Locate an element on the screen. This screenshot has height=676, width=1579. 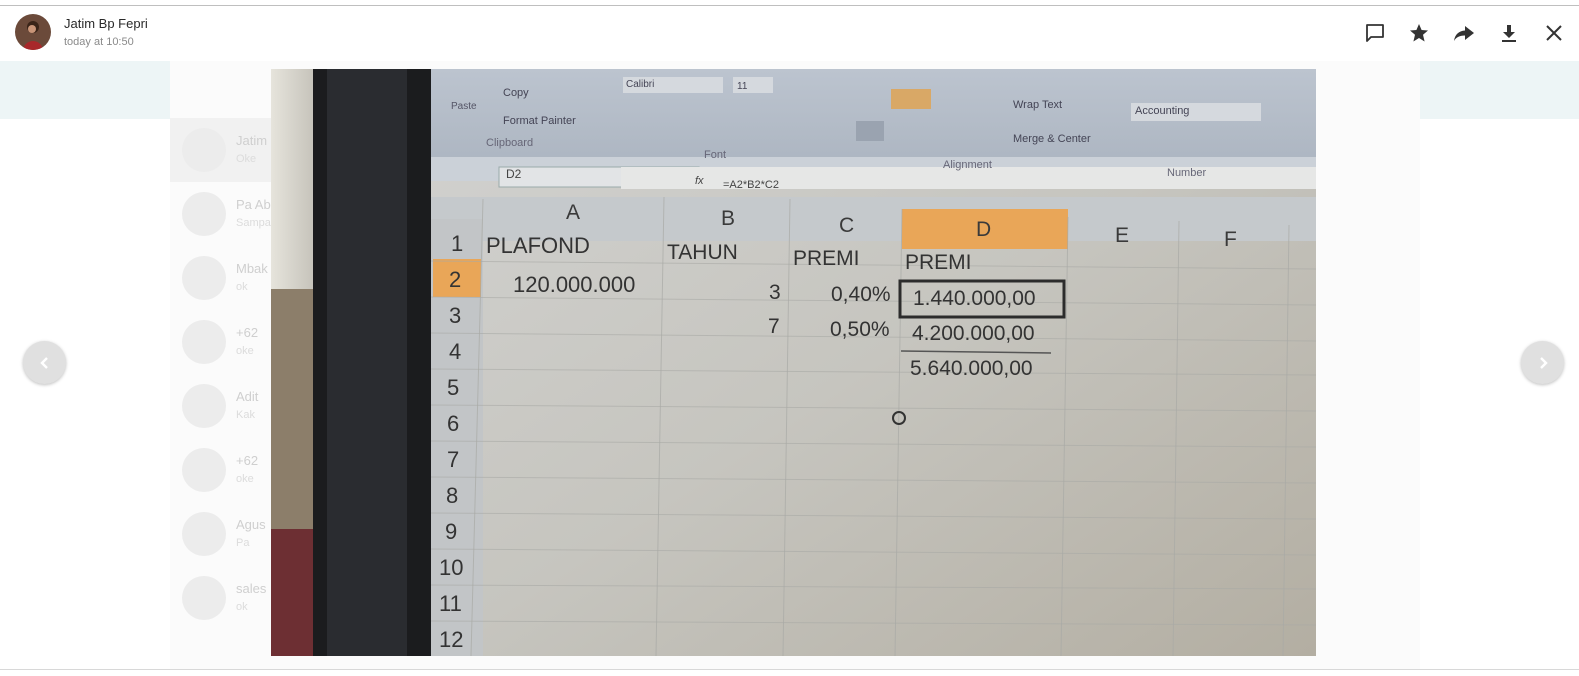
contact-name: Jatim is located at coordinates (252, 140).